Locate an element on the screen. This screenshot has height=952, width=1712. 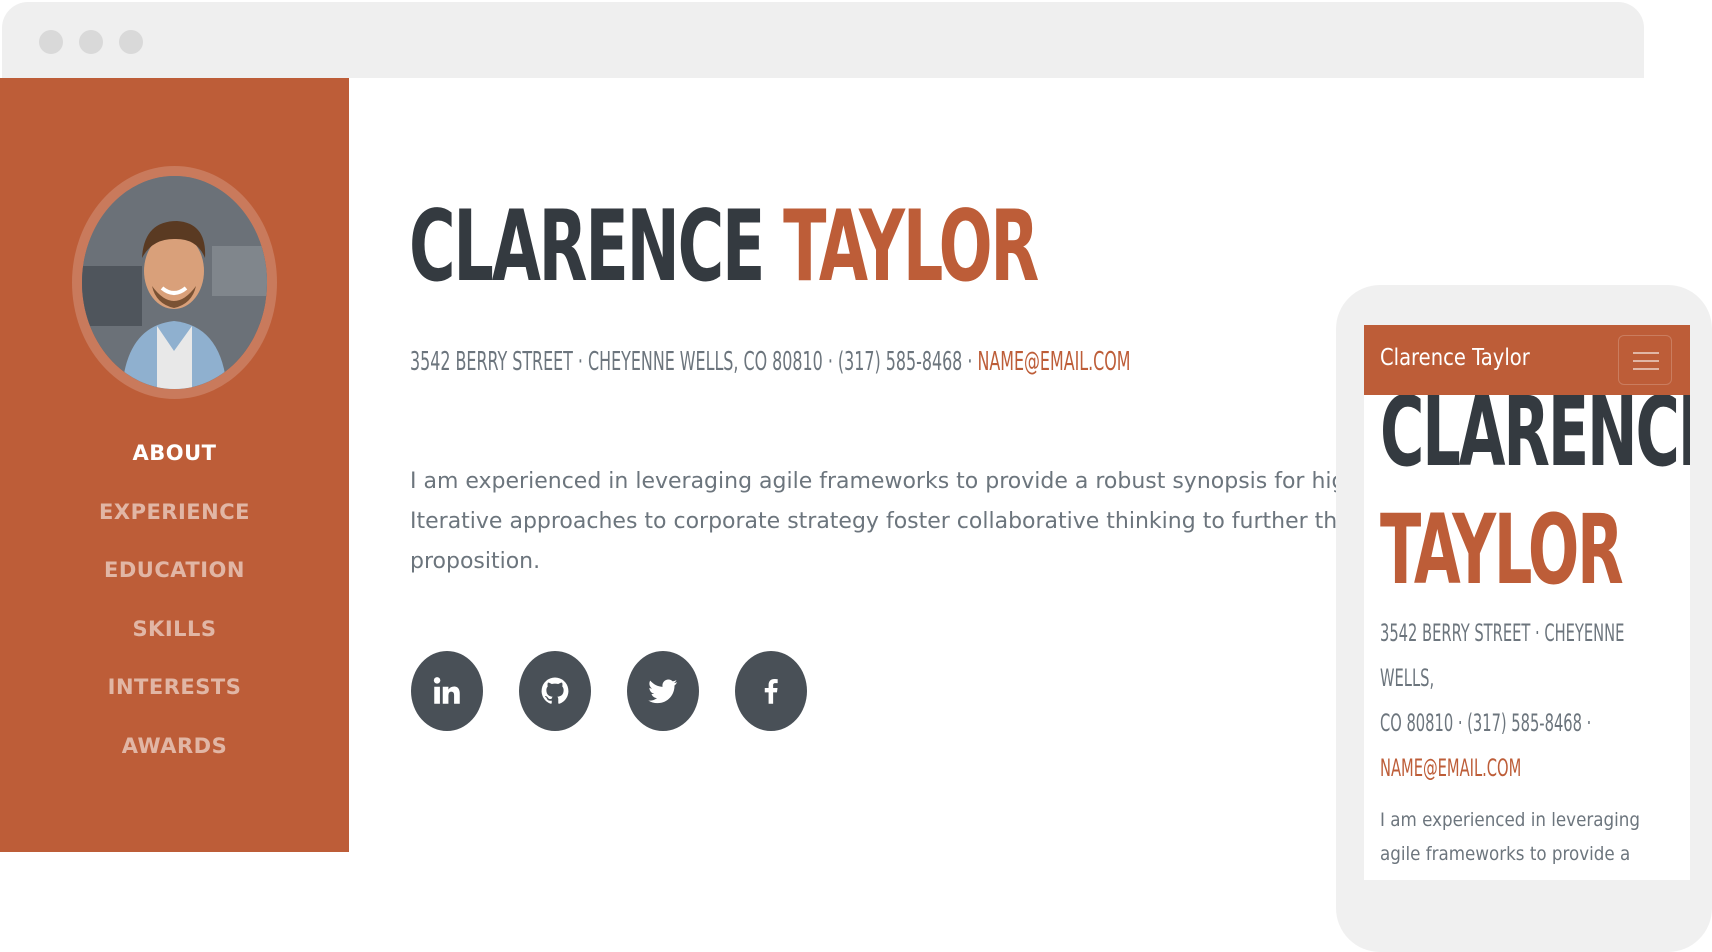
facebook-icon is located at coordinates (771, 691).